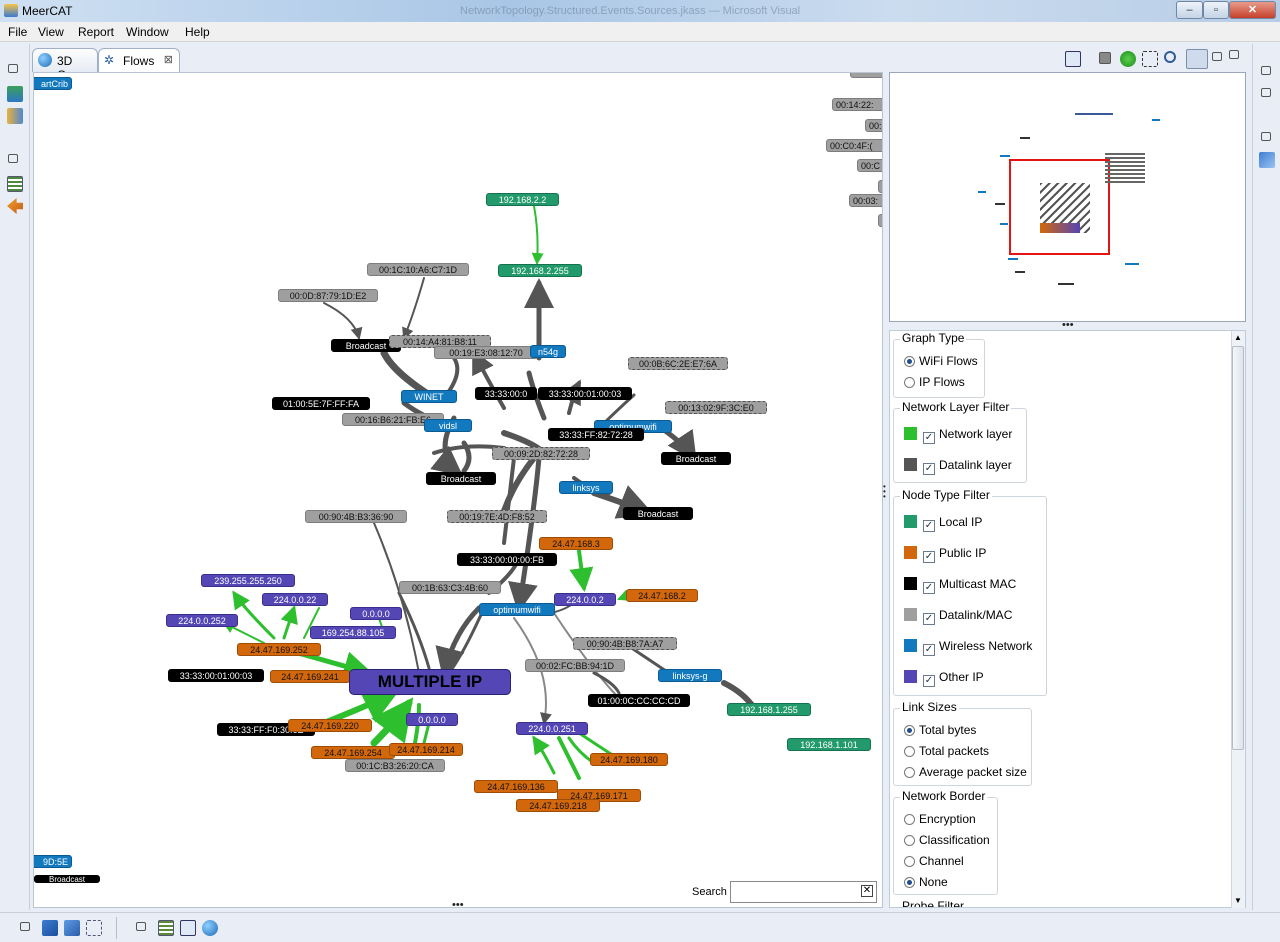 This screenshot has height=942, width=1280. I want to click on node-wireless: n54g, so click(548, 351).